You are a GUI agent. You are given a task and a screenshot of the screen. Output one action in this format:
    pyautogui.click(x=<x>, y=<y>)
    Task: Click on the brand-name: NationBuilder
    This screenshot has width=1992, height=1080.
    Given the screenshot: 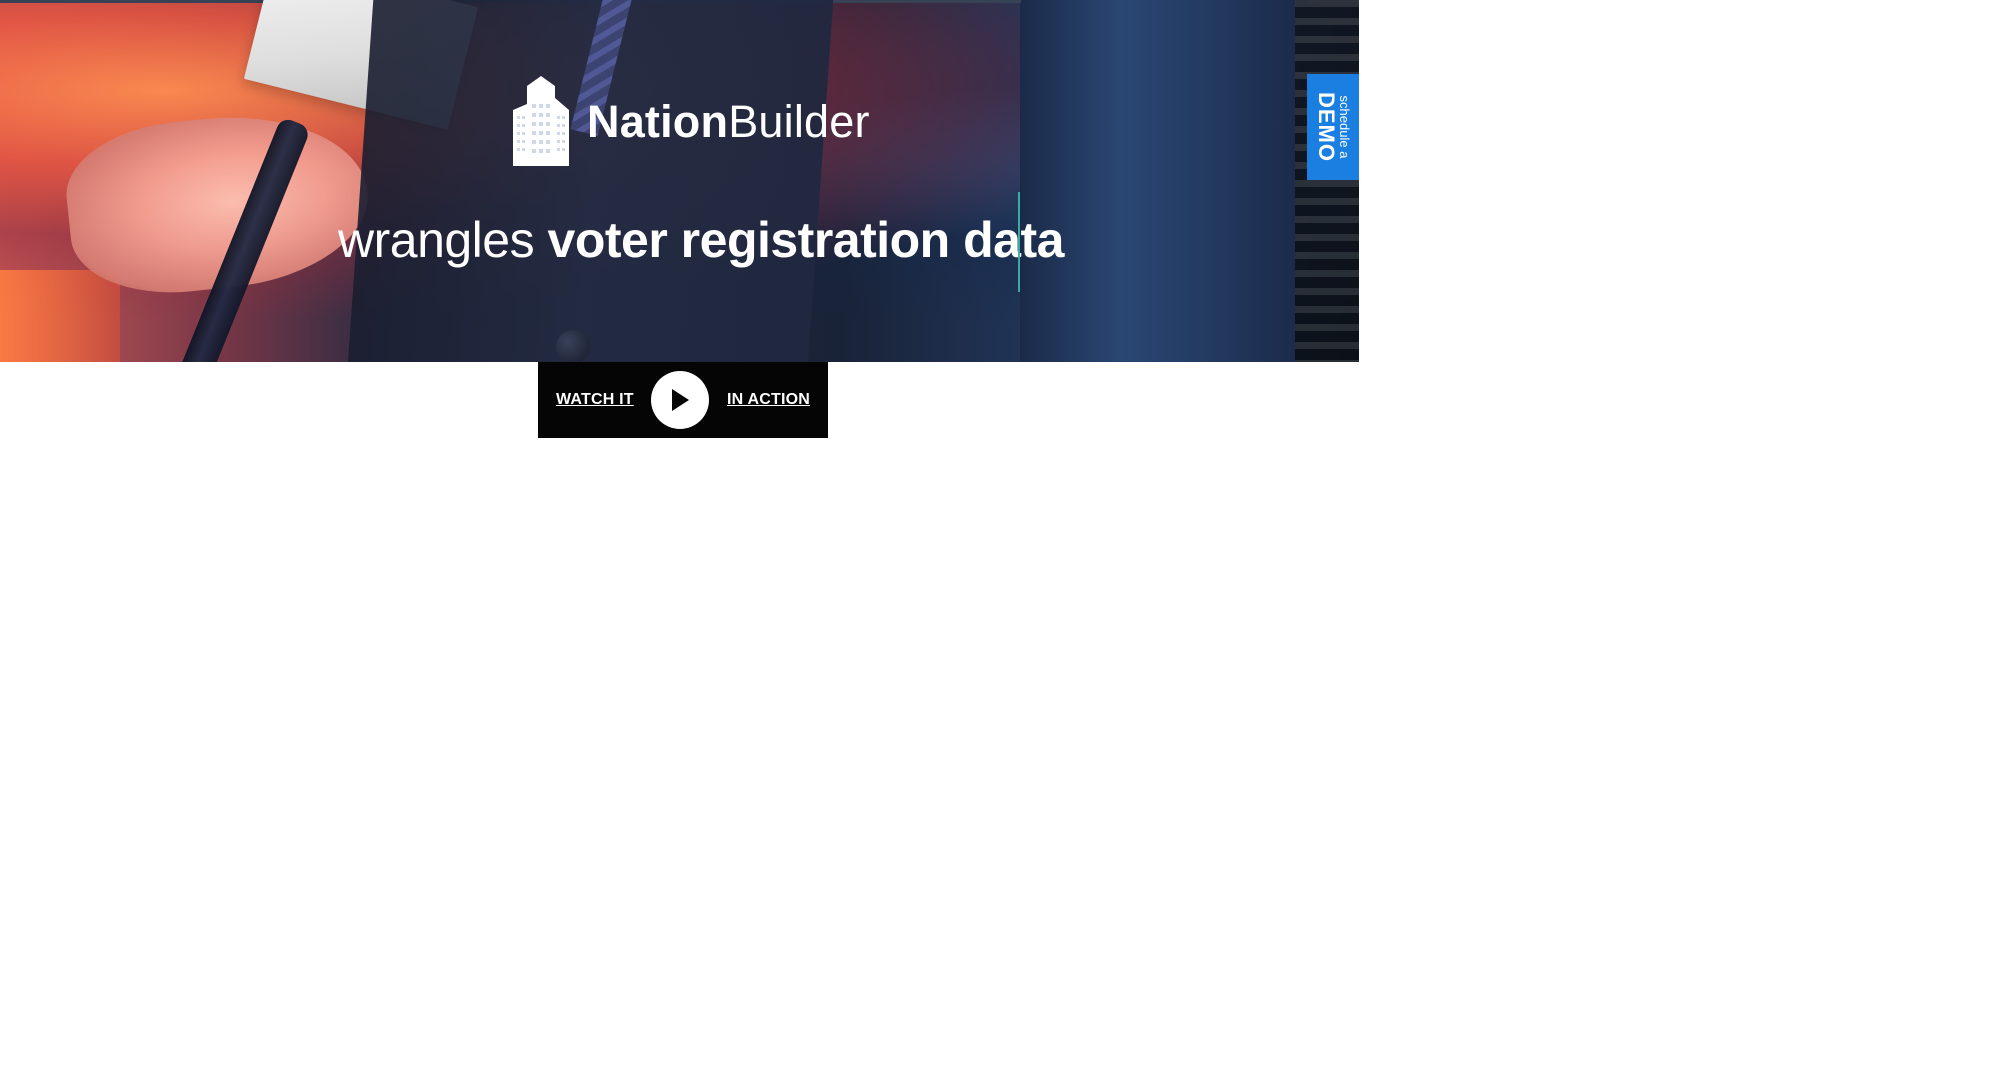 What is the action you would take?
    pyautogui.click(x=728, y=121)
    